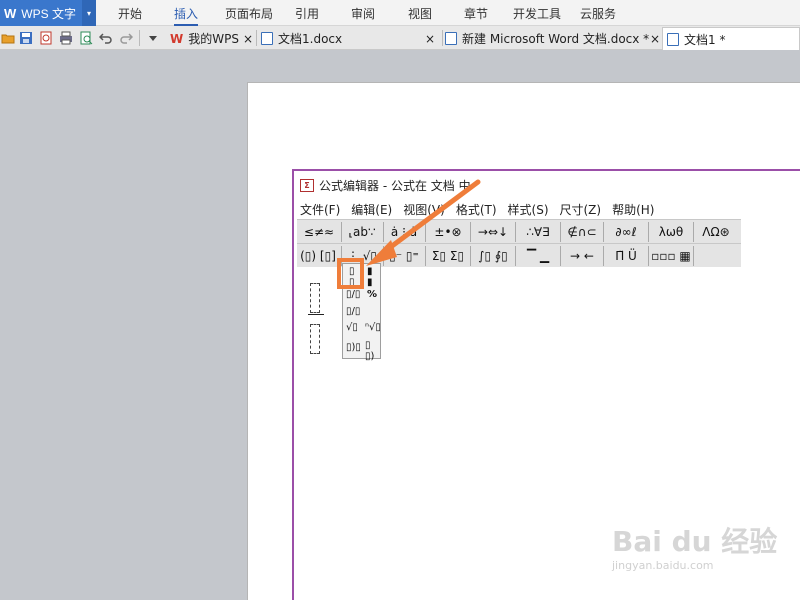 The width and height of the screenshot is (800, 600). What do you see at coordinates (369, 351) in the screenshot?
I see `long-division-result-template-icon: ▯ ▯)` at bounding box center [369, 351].